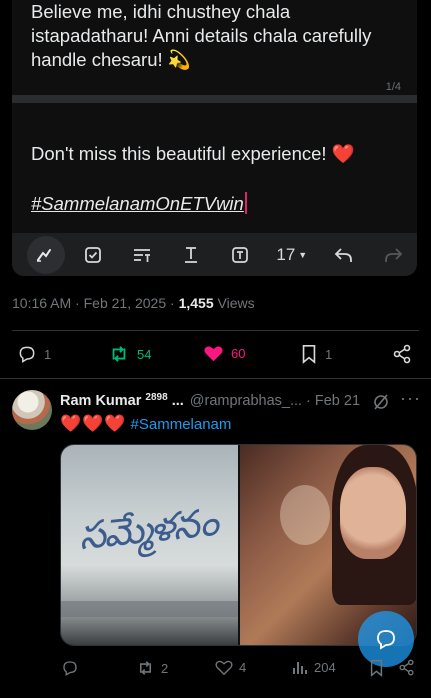  Describe the element at coordinates (179, 153) in the screenshot. I see `note-paragraph-2-text: Don't miss this beautiful experience!` at that location.